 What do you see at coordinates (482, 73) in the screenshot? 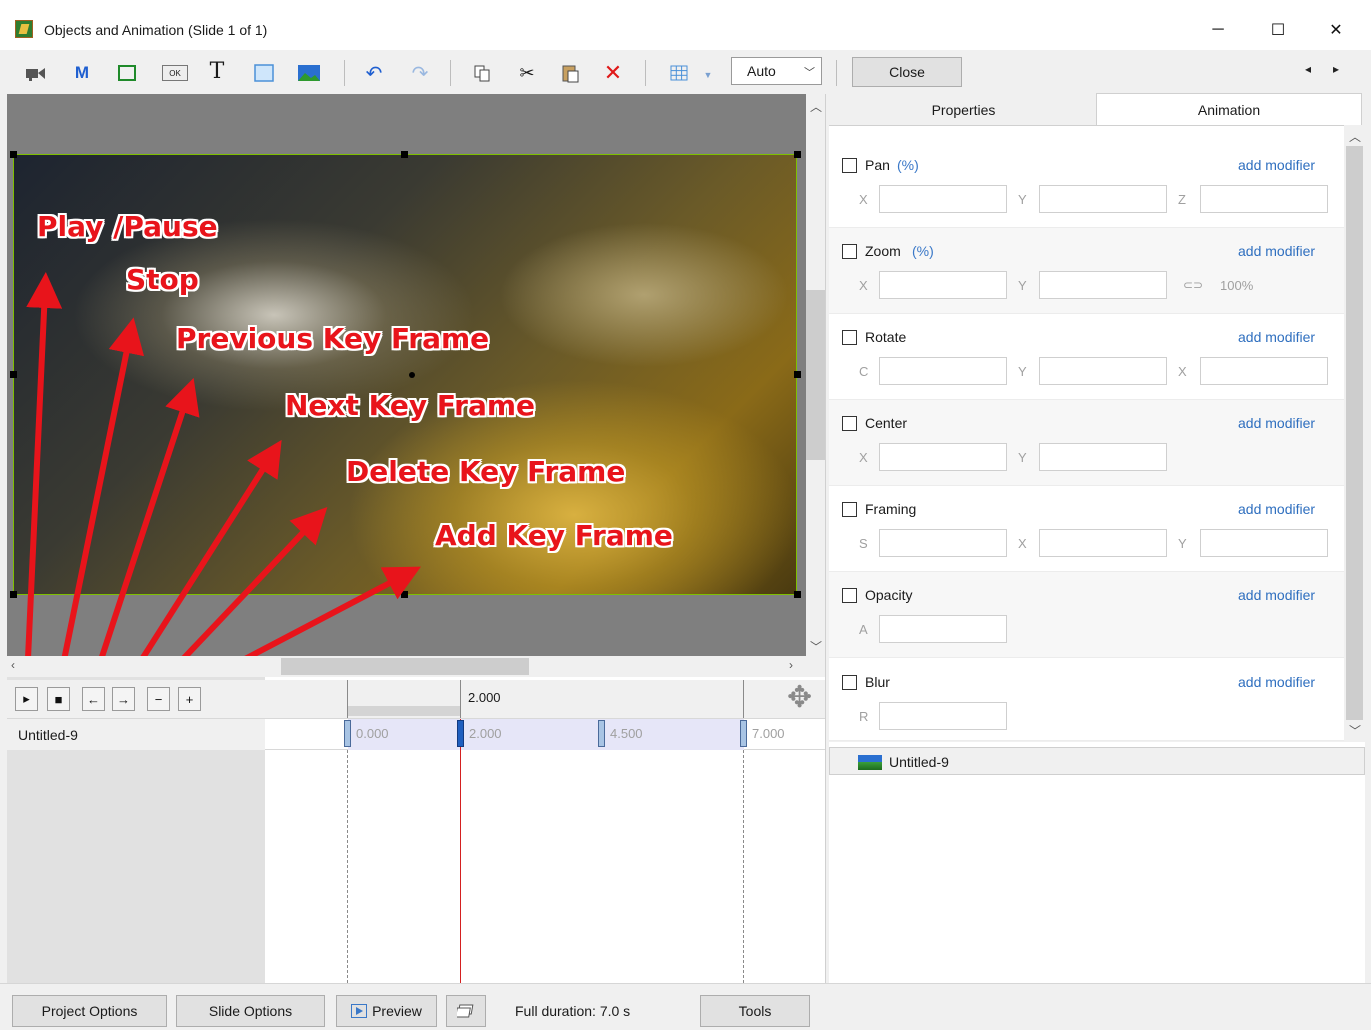
I see `copy-icon` at bounding box center [482, 73].